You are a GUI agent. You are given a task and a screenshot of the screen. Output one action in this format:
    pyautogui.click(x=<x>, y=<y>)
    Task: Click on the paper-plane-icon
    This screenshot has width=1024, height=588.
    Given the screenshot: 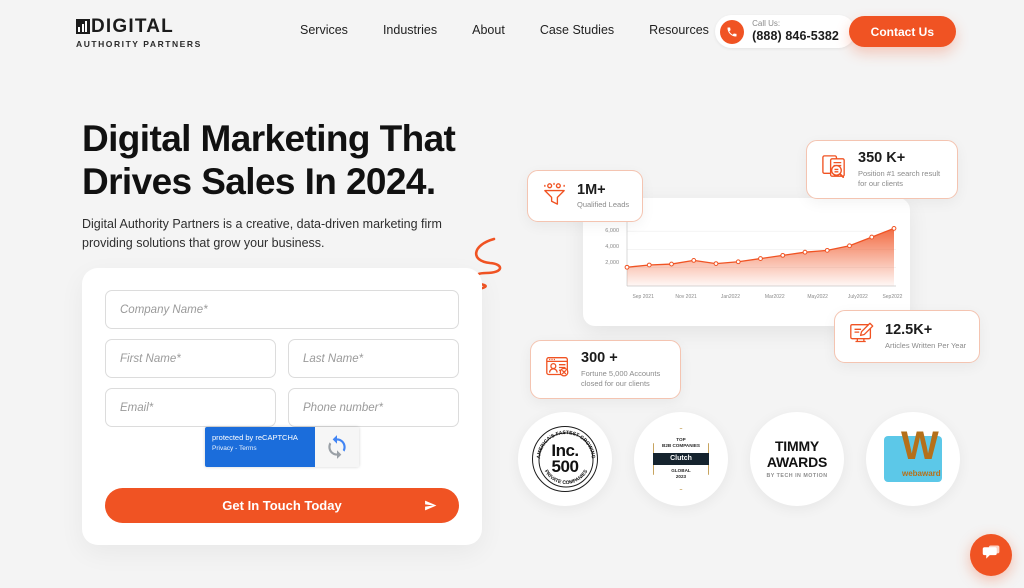 What is the action you would take?
    pyautogui.click(x=430, y=507)
    